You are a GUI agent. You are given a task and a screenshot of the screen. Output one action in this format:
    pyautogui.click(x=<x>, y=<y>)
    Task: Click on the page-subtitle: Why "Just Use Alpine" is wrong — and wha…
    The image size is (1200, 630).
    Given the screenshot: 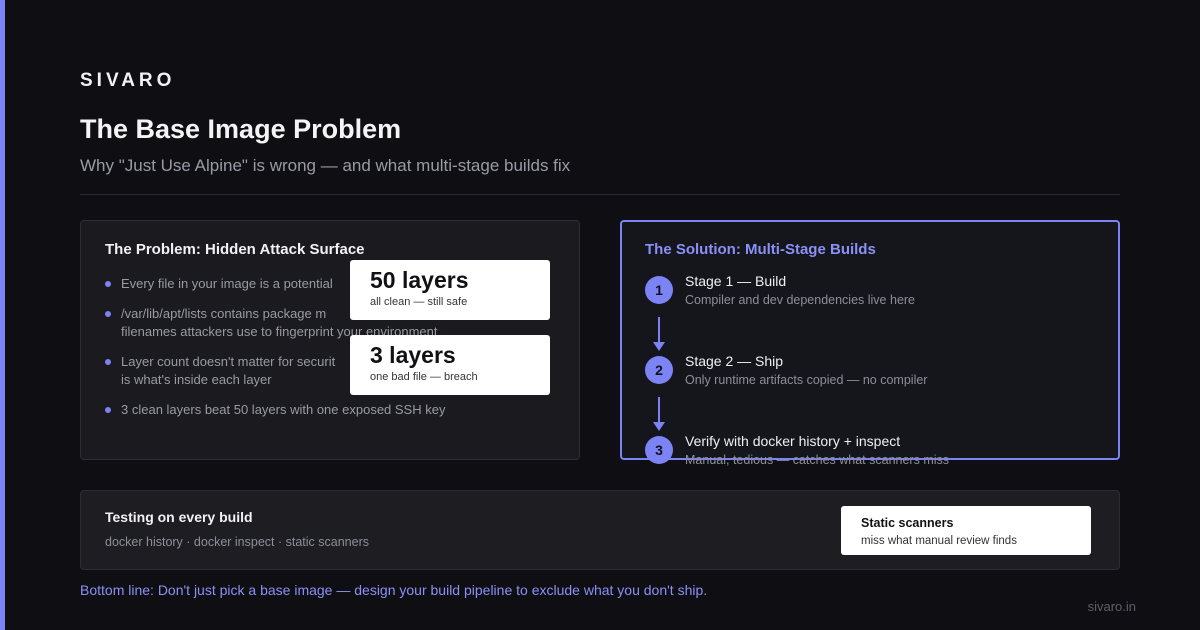 What is the action you would take?
    pyautogui.click(x=325, y=165)
    